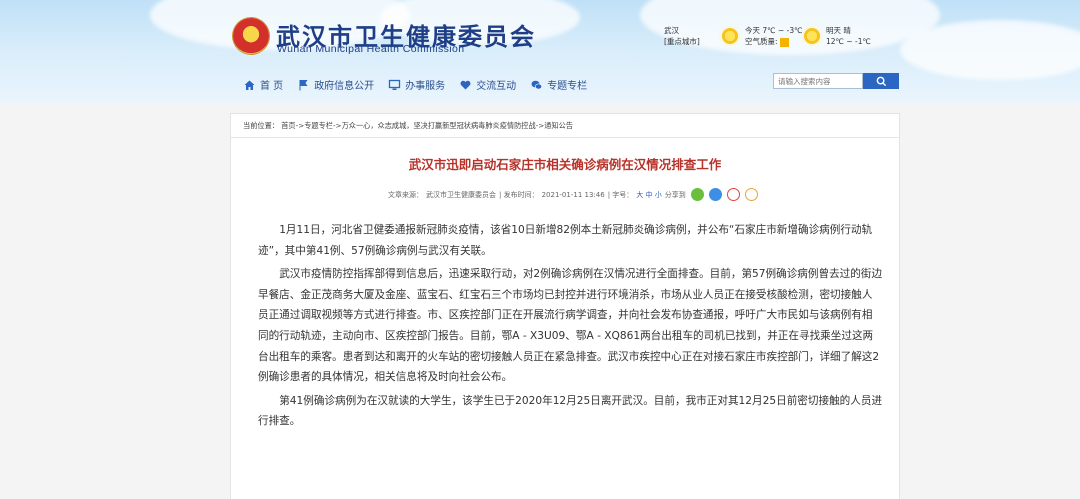 The width and height of the screenshot is (1080, 499). I want to click on cloud-decoration, so click(990, 50).